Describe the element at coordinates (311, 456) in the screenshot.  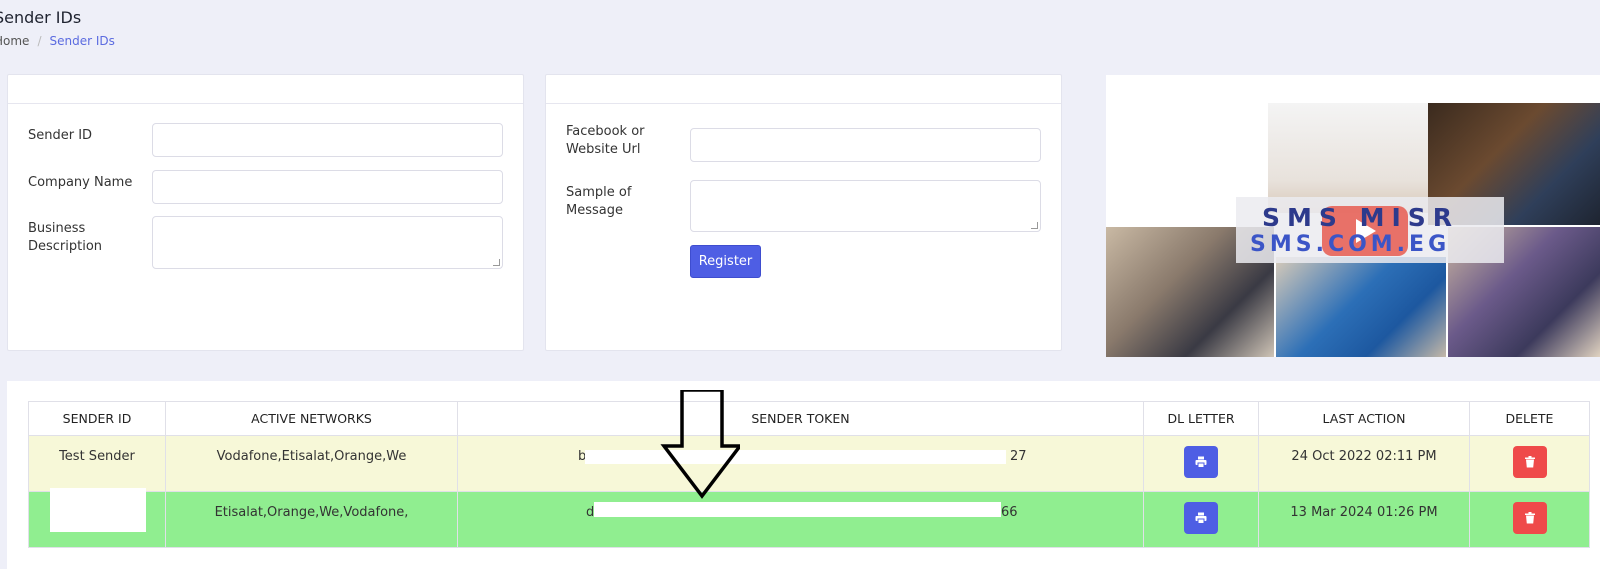
I see `networks-cell: Vodafone,Etisalat,Orange,We` at that location.